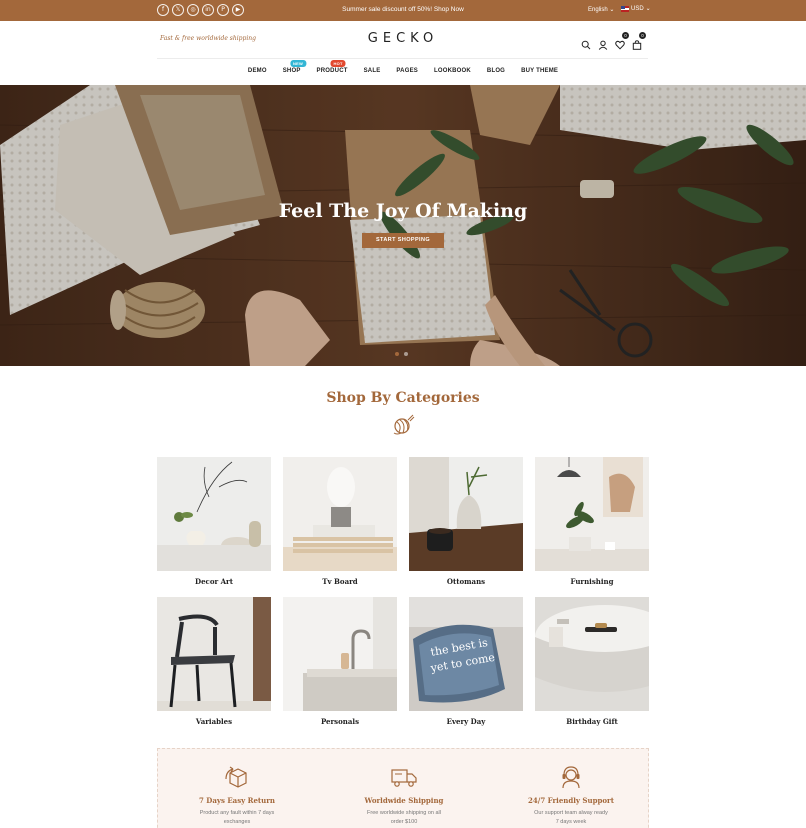  I want to click on feature-desc-line: exchanges, so click(237, 822).